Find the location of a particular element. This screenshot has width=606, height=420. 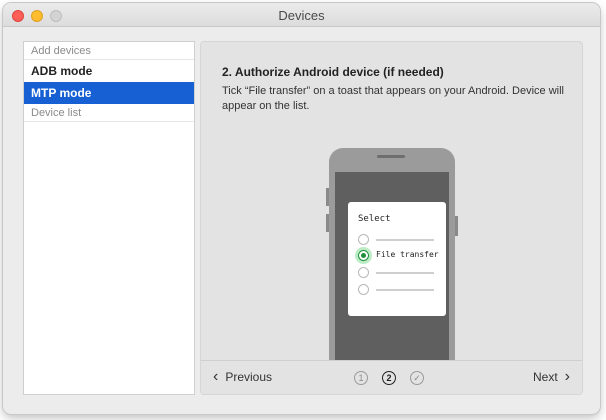

wizard-footer: ‹ Previous 1 2 ✓ Next › is located at coordinates (391, 377).